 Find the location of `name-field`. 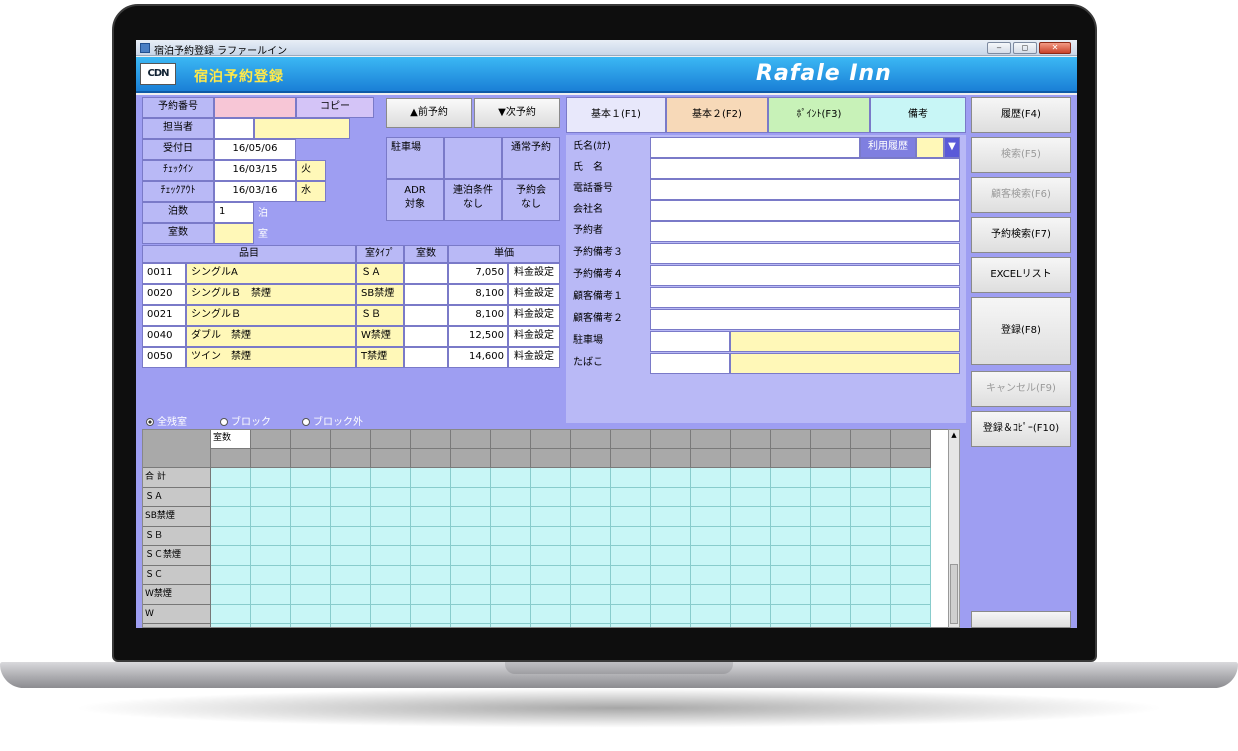

name-field is located at coordinates (805, 168).